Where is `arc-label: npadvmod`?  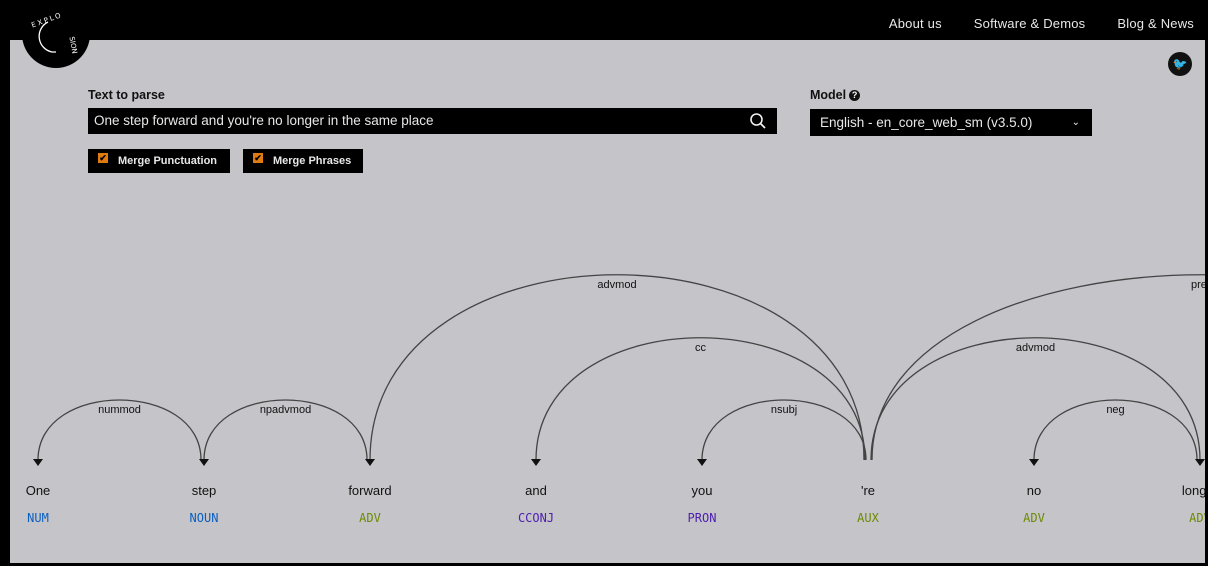
arc-label: npadvmod is located at coordinates (285, 410).